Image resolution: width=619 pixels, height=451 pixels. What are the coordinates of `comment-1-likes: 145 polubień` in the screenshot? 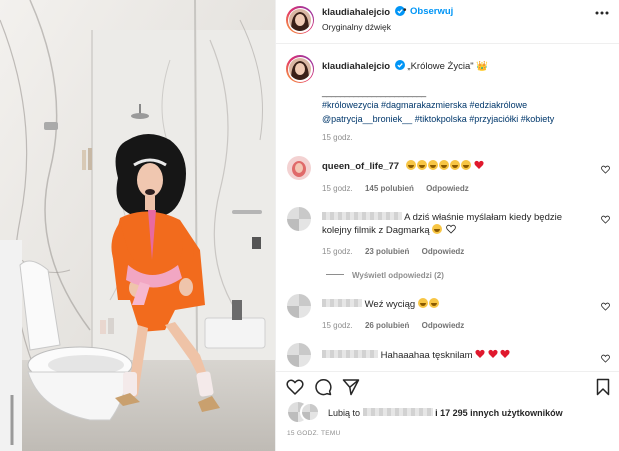 It's located at (389, 188).